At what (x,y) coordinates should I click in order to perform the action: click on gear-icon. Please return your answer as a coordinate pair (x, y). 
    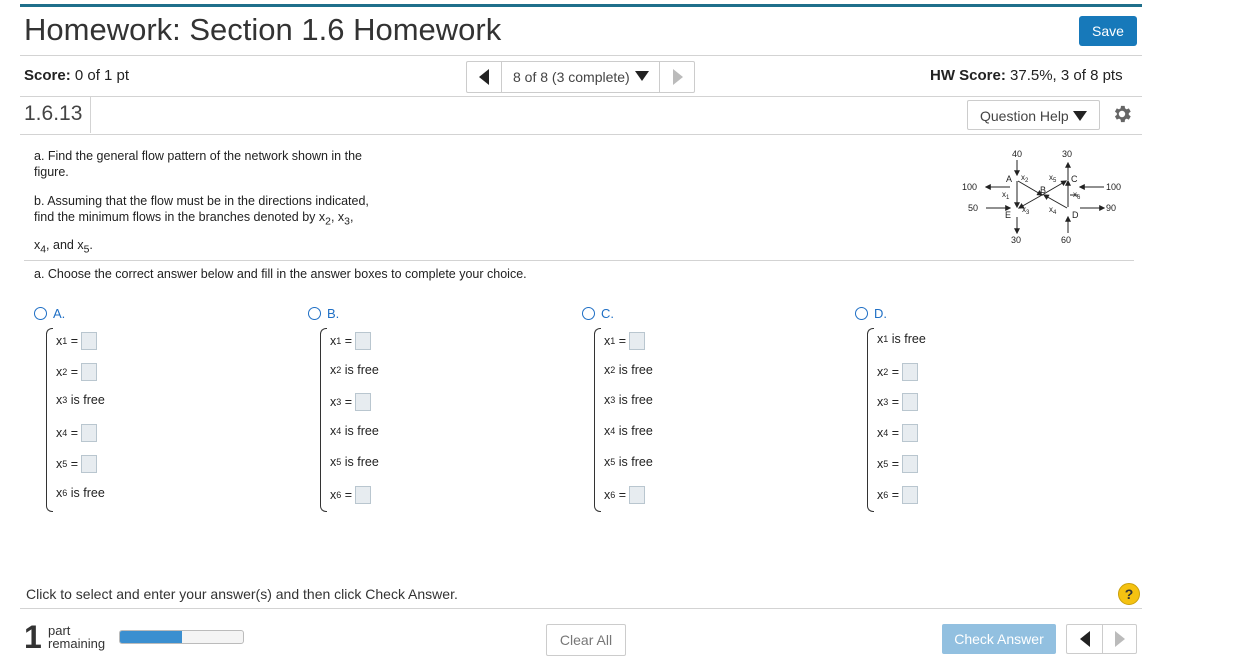
    Looking at the image, I should click on (1122, 114).